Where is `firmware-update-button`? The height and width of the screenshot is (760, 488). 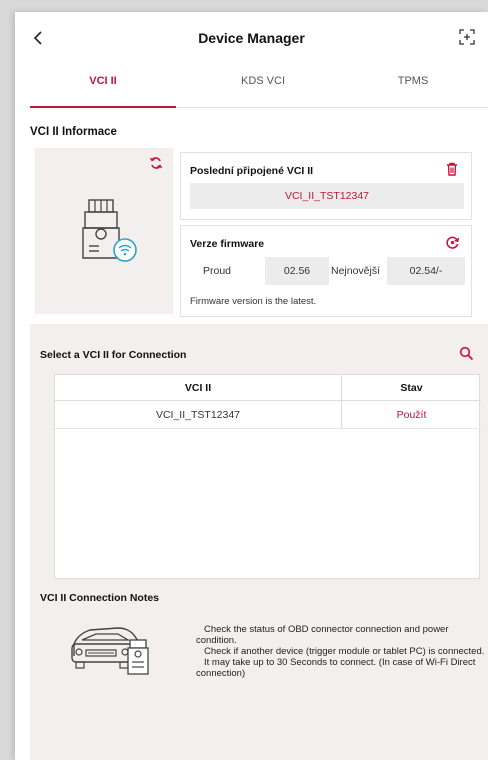 firmware-update-button is located at coordinates (452, 242).